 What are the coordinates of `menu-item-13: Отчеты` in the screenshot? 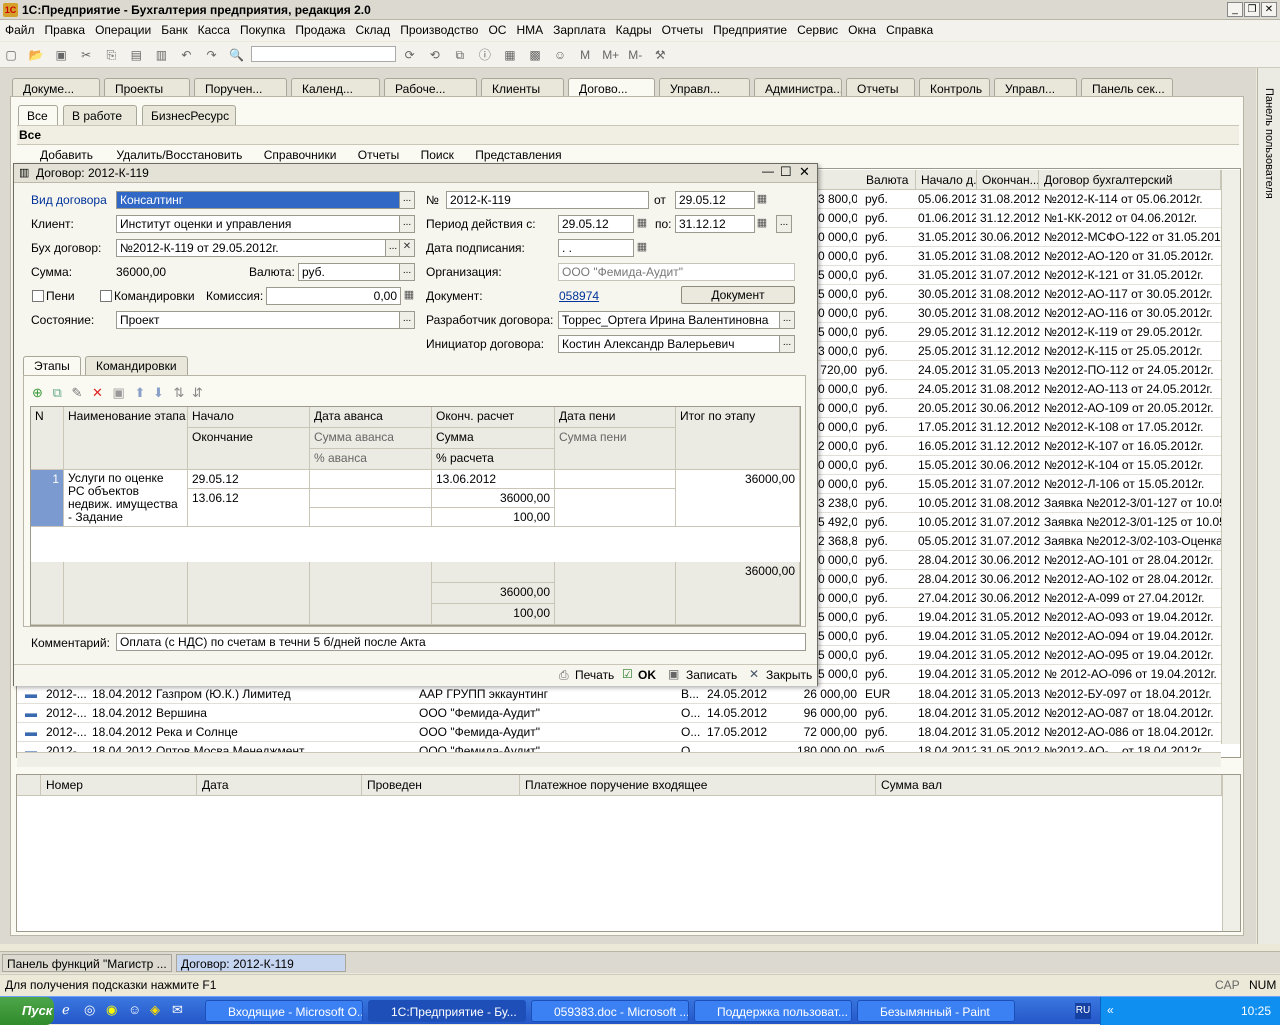 It's located at (682, 30).